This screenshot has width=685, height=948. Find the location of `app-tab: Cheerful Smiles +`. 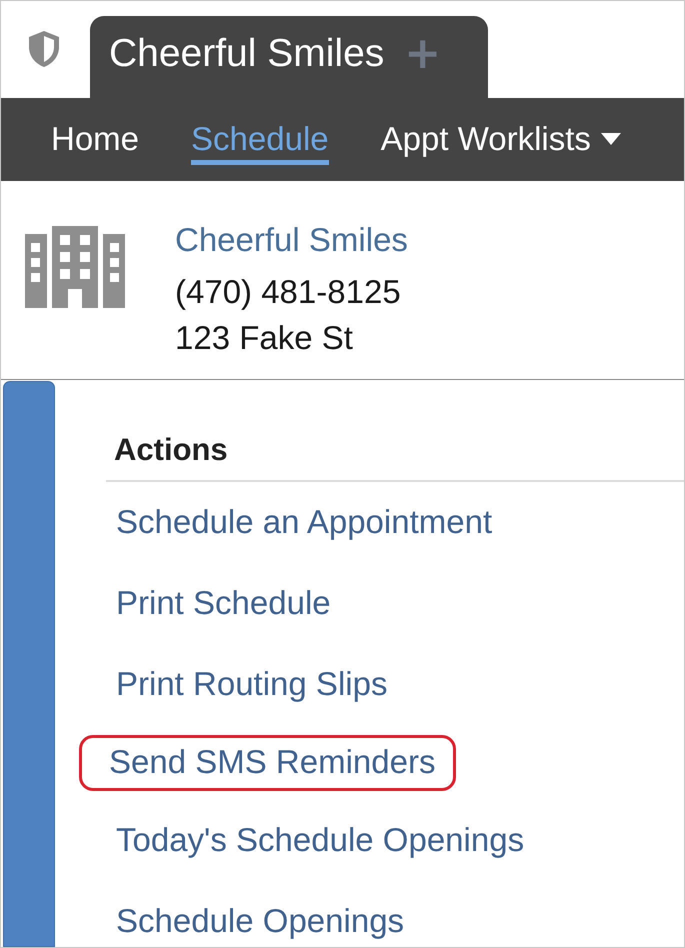

app-tab: Cheerful Smiles + is located at coordinates (289, 57).